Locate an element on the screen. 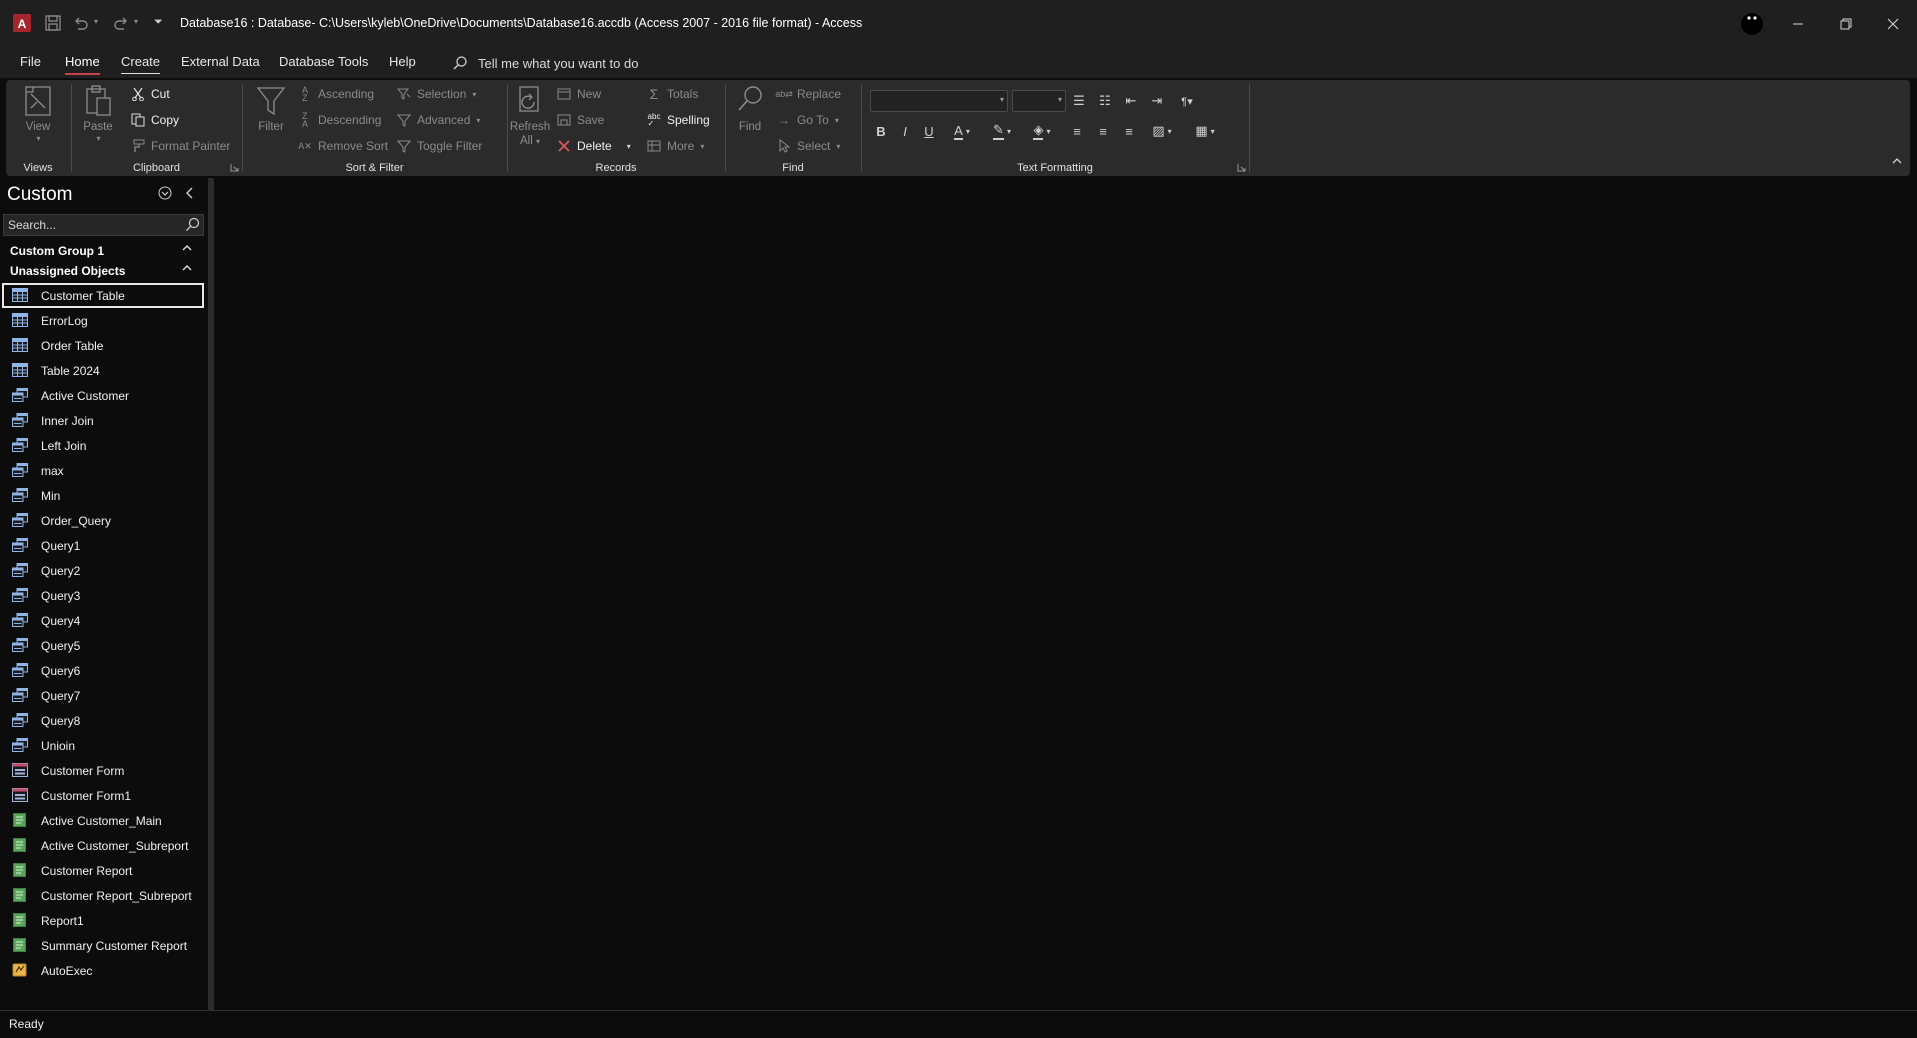  nav-item-report: Summary Customer Report is located at coordinates (103, 945).